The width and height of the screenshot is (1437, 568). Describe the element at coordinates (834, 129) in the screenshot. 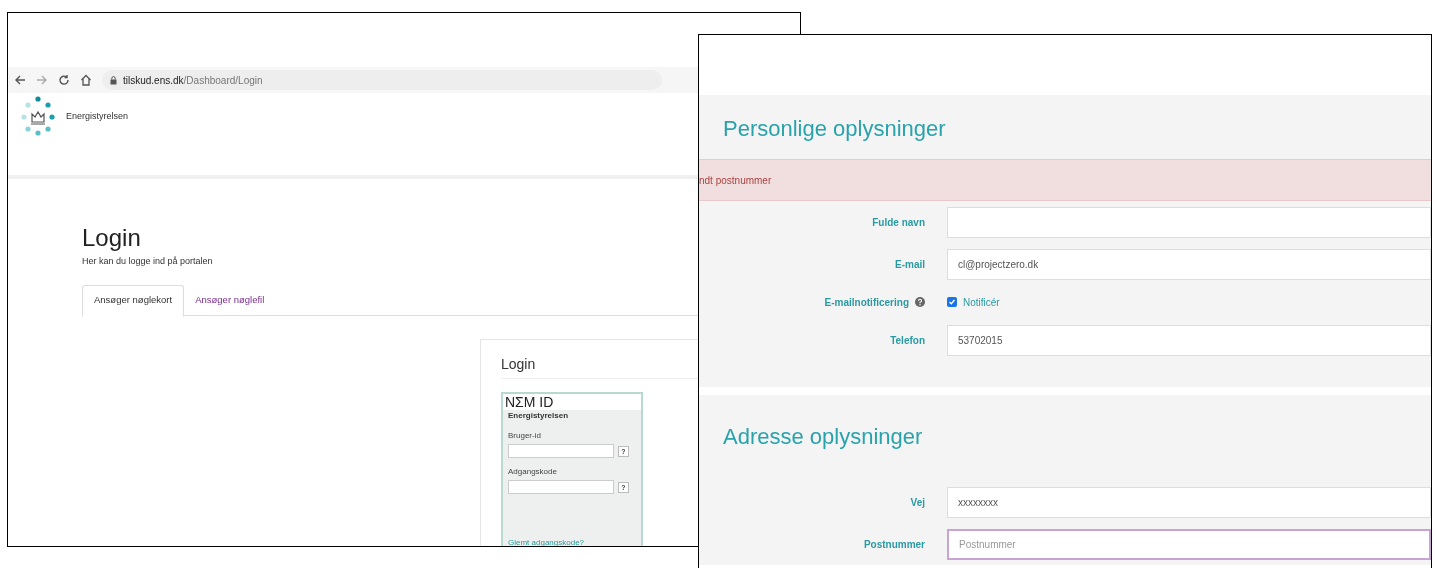

I see `section-title: Personlige oplysninger` at that location.